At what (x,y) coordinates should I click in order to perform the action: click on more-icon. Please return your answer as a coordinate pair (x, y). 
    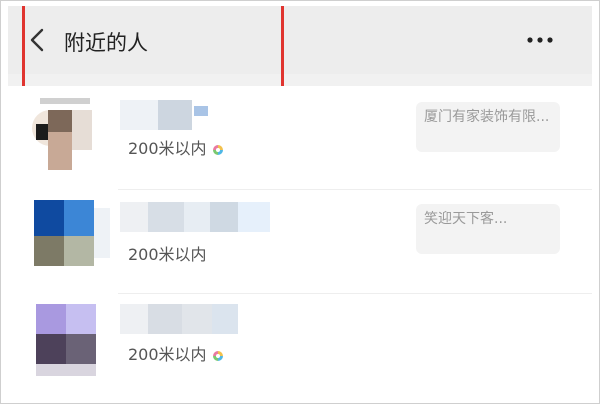
    Looking at the image, I should click on (540, 39).